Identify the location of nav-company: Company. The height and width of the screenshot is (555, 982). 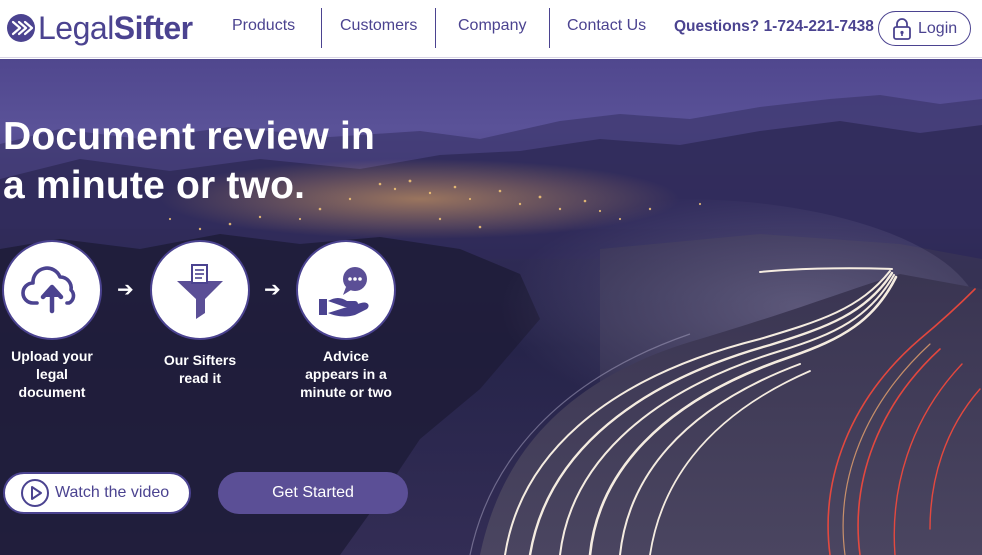
(492, 26).